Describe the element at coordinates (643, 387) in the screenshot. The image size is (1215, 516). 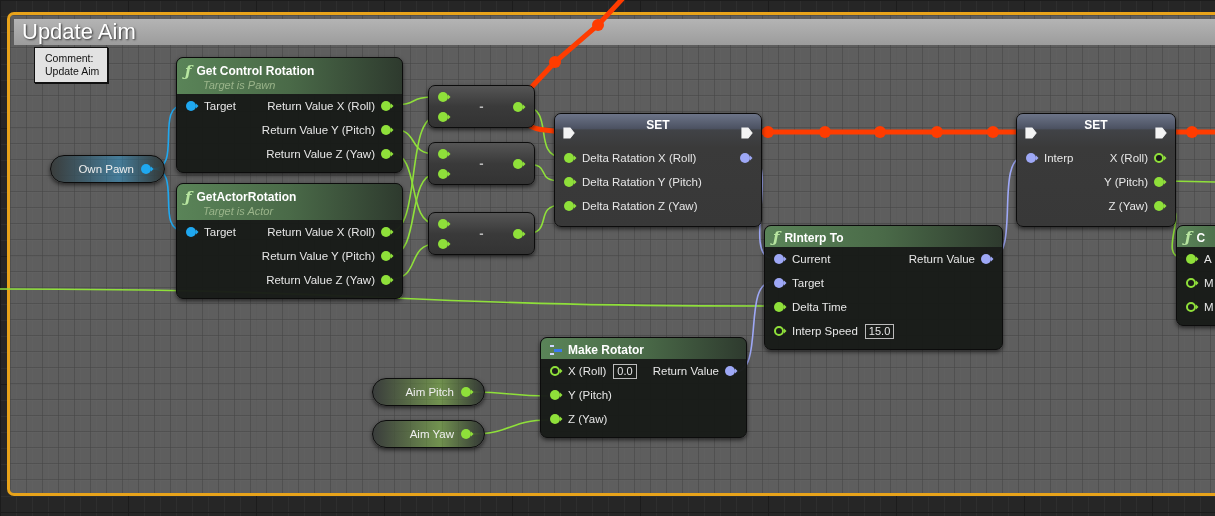
I see `function-node: Make Rotator X (Roll) 0.0 Return Value Y (Pitch) Z (Yaw)` at that location.